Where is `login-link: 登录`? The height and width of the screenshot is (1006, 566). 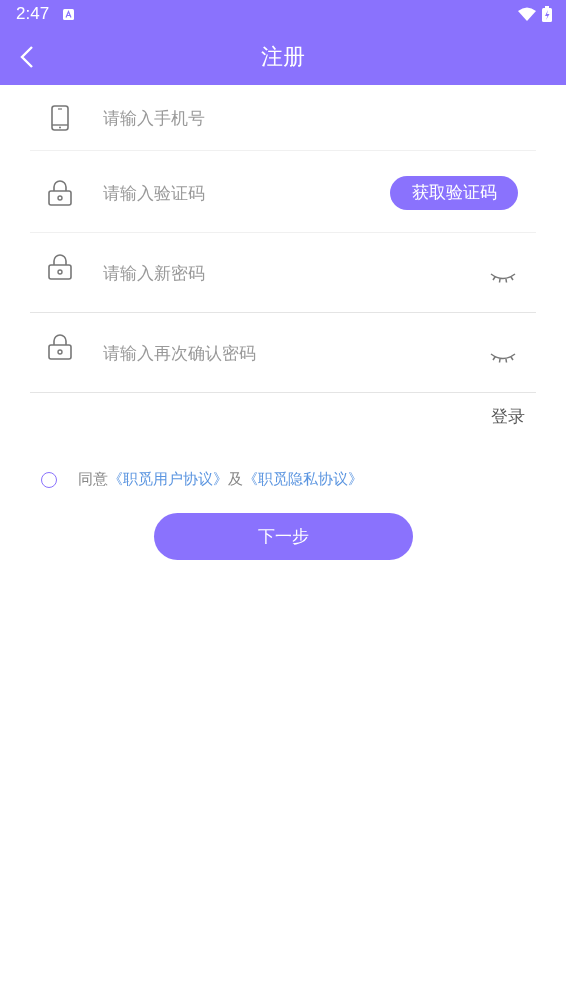 login-link: 登录 is located at coordinates (508, 416).